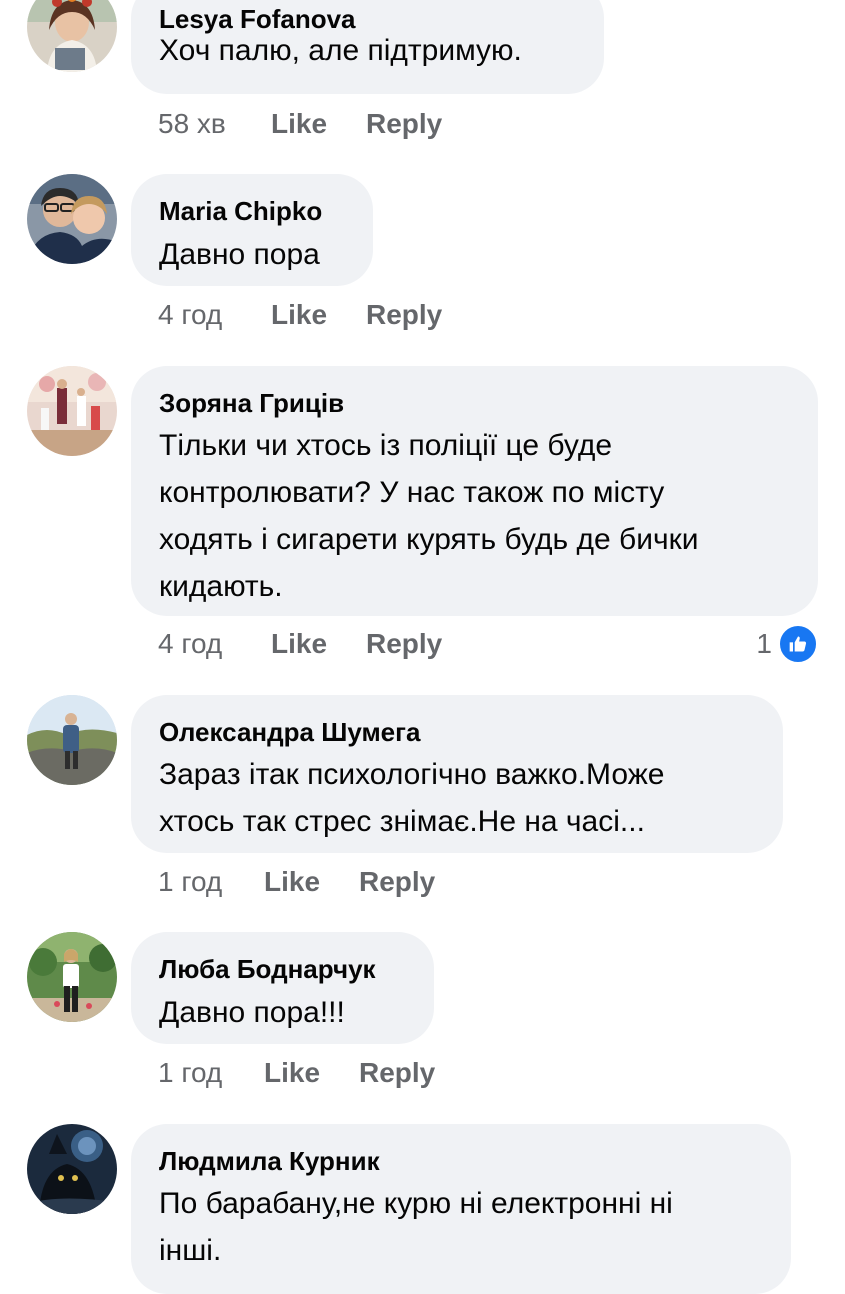  I want to click on reaction-summary: 1, so click(787, 644).